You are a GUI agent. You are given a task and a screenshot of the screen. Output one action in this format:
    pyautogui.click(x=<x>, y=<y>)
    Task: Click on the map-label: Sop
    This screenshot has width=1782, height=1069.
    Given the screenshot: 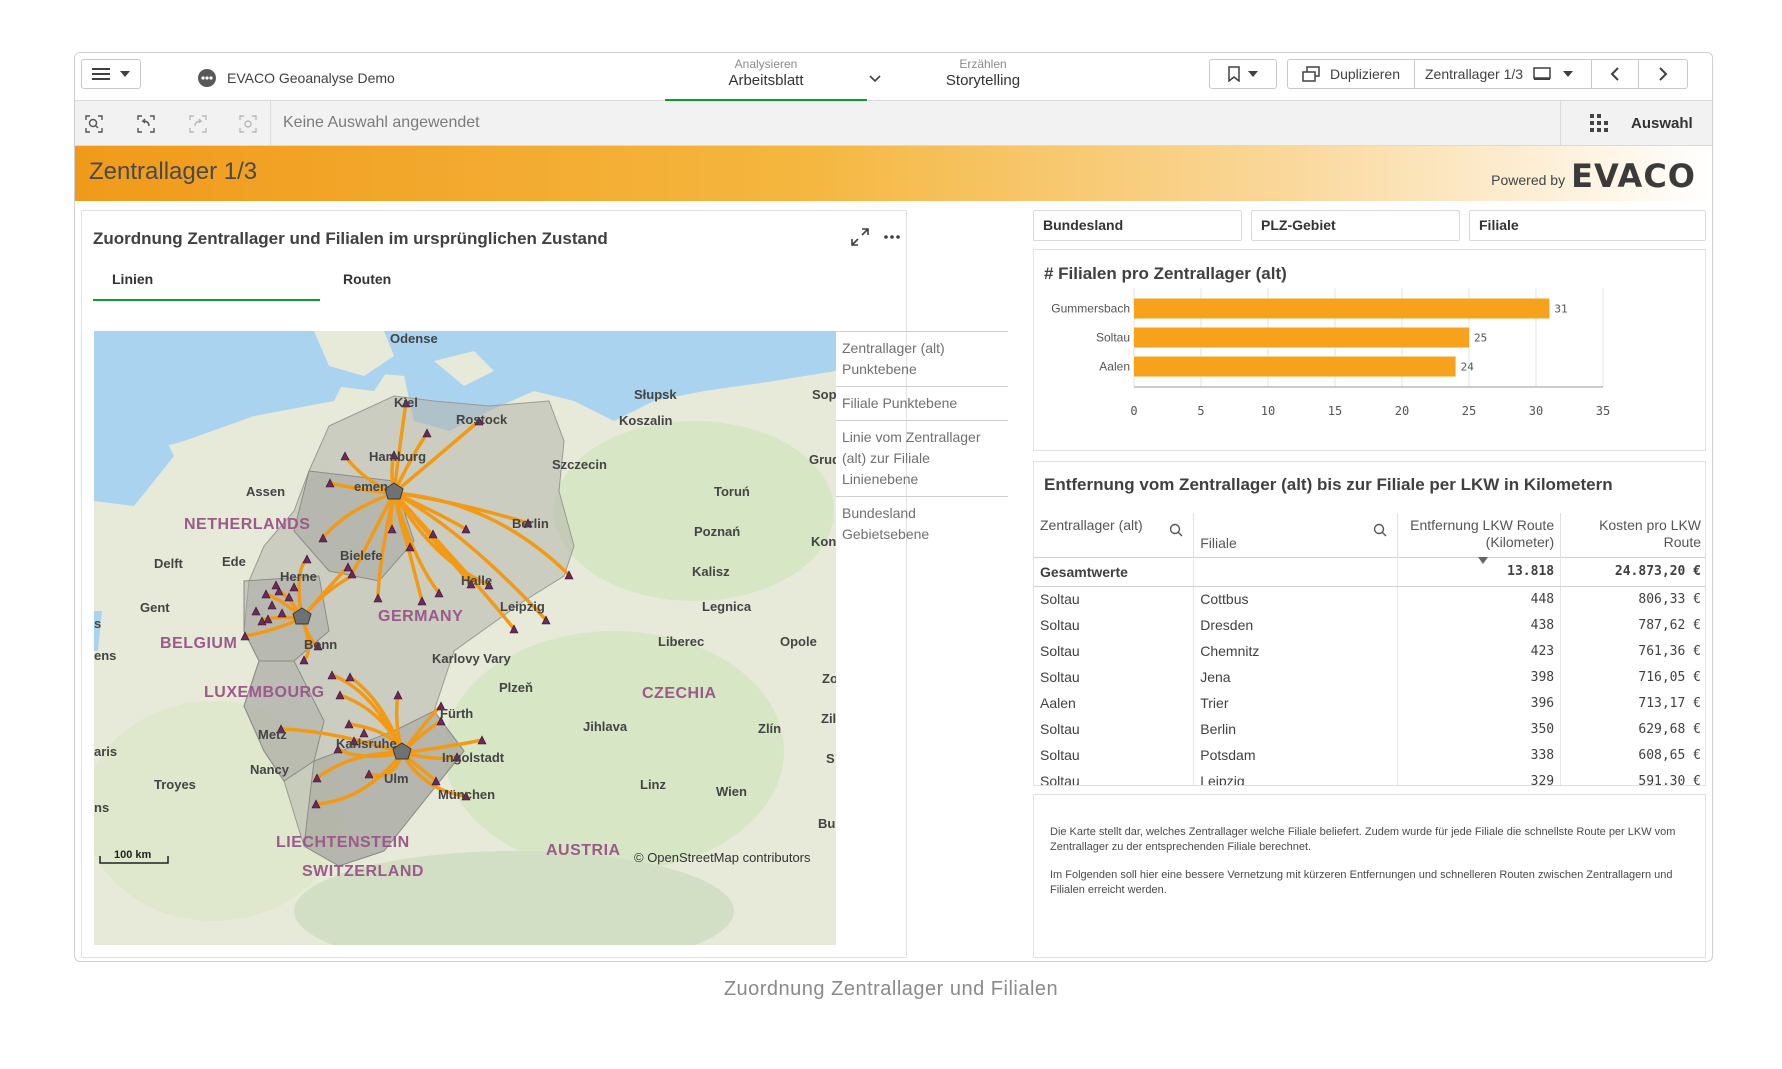 What is the action you would take?
    pyautogui.click(x=824, y=394)
    